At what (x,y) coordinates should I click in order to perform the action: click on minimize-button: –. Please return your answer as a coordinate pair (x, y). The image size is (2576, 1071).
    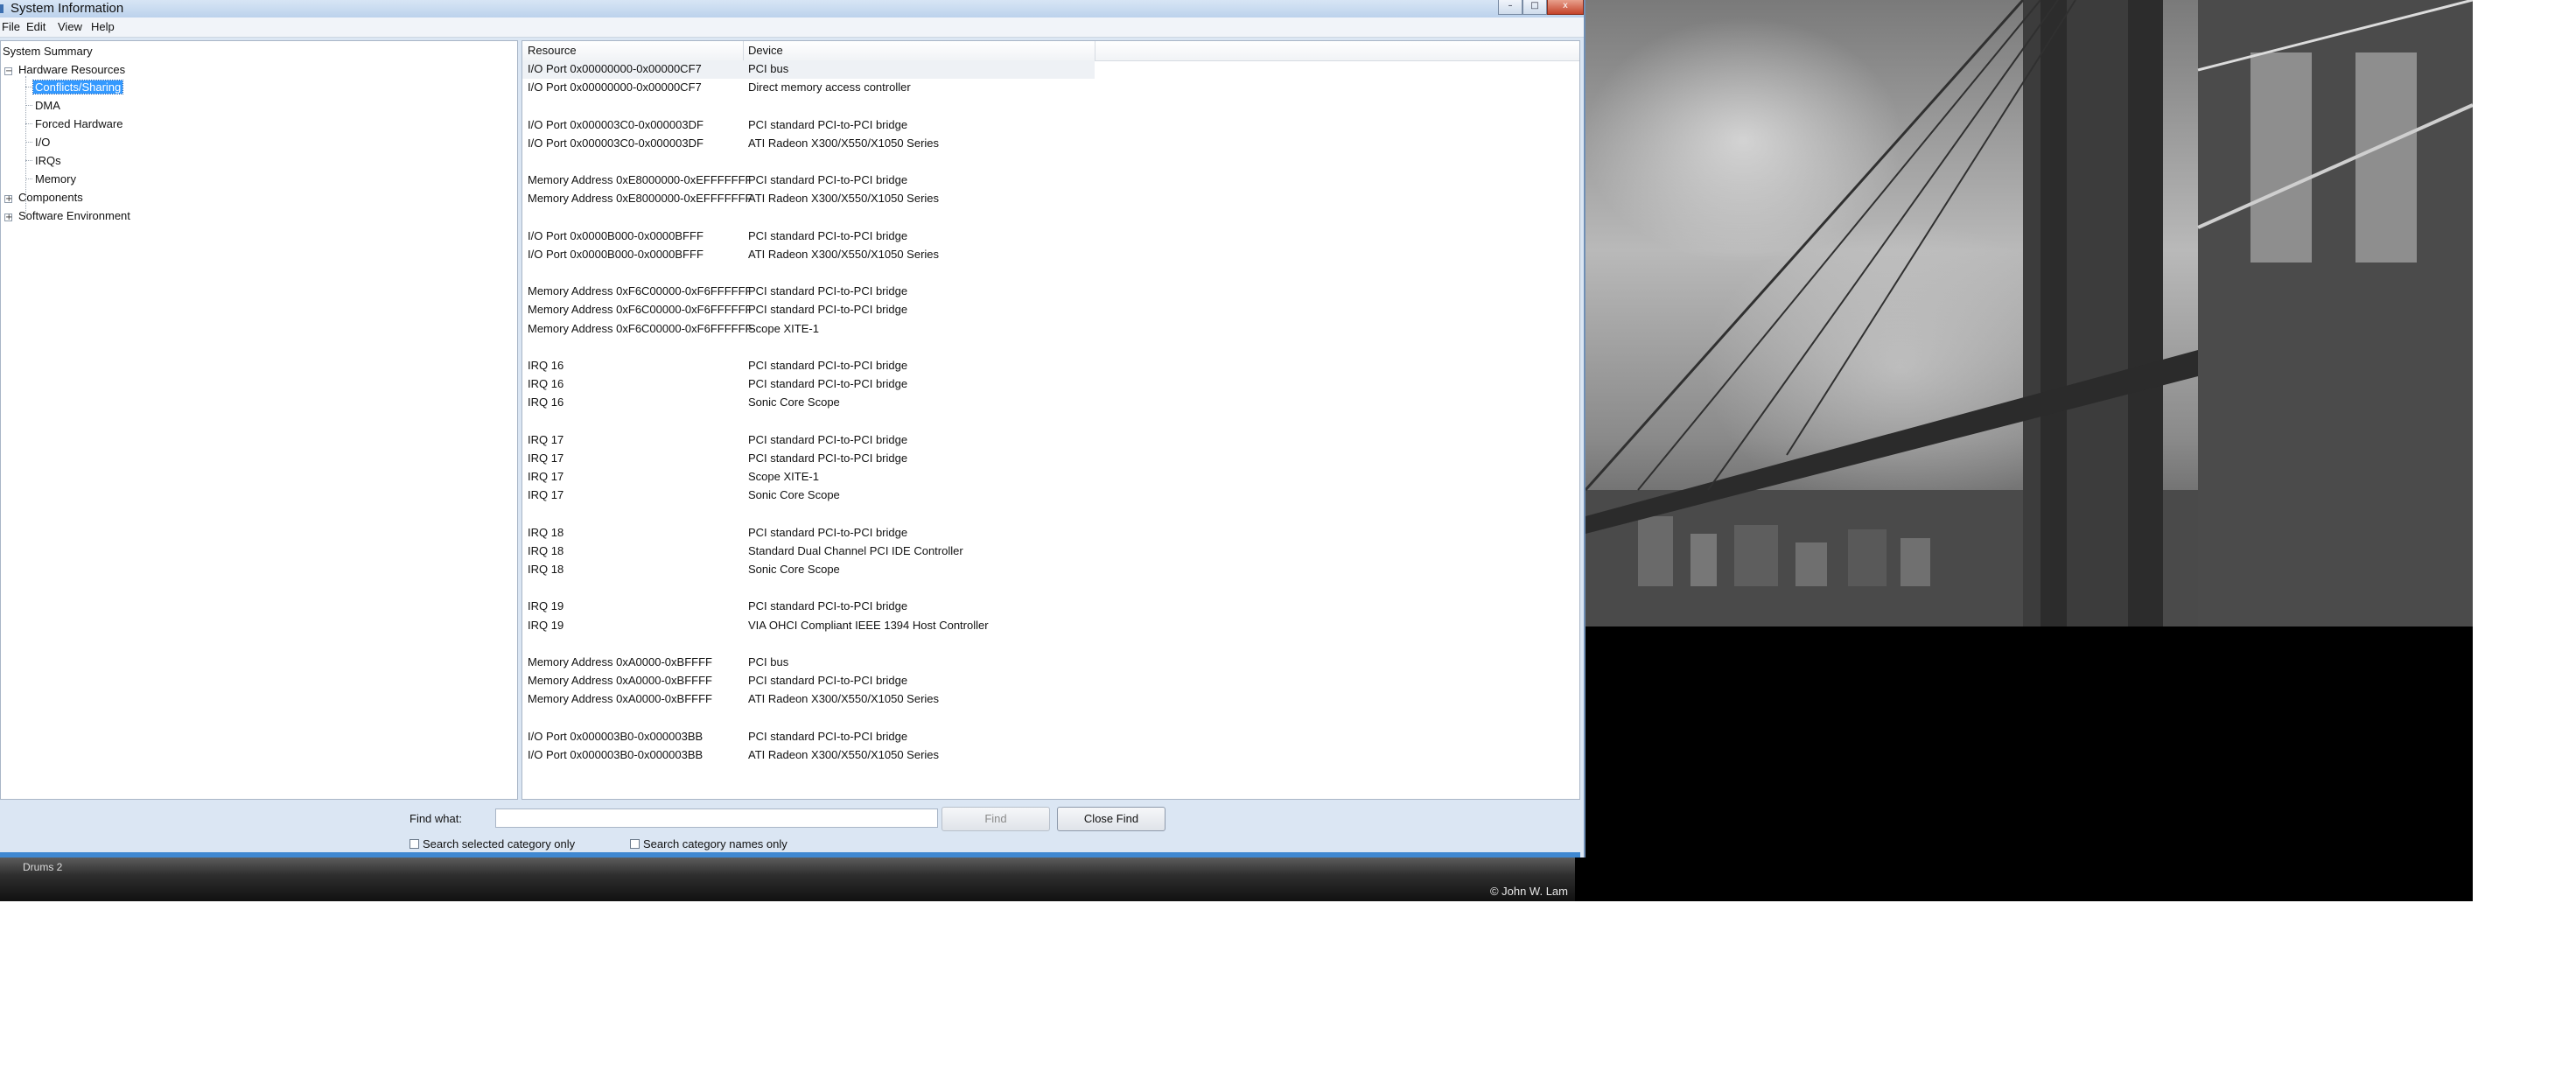
    Looking at the image, I should click on (1510, 7).